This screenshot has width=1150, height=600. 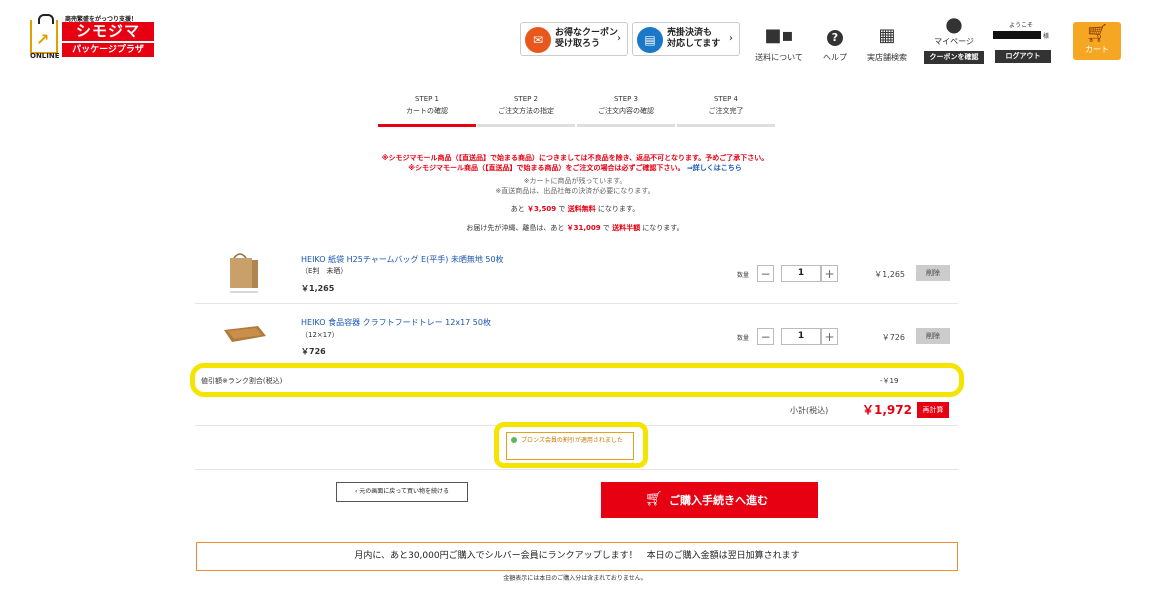 I want to click on welcome-text: ようこそ, so click(x=1021, y=25).